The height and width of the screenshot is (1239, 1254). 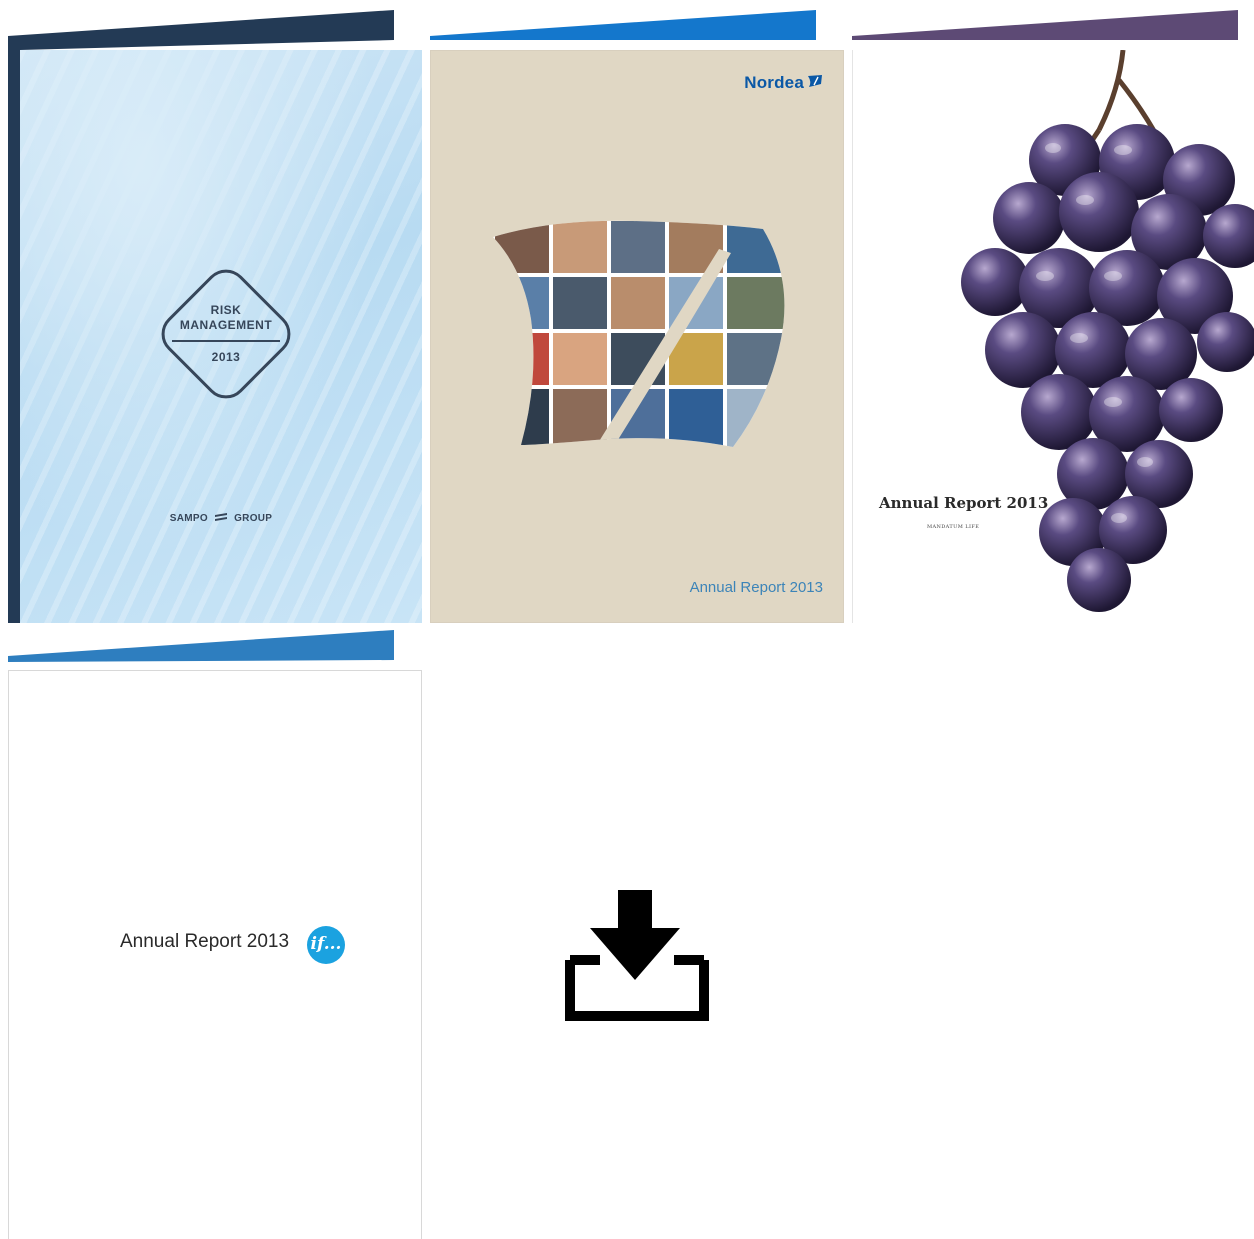 I want to click on sail-logo-icon, so click(x=815, y=81).